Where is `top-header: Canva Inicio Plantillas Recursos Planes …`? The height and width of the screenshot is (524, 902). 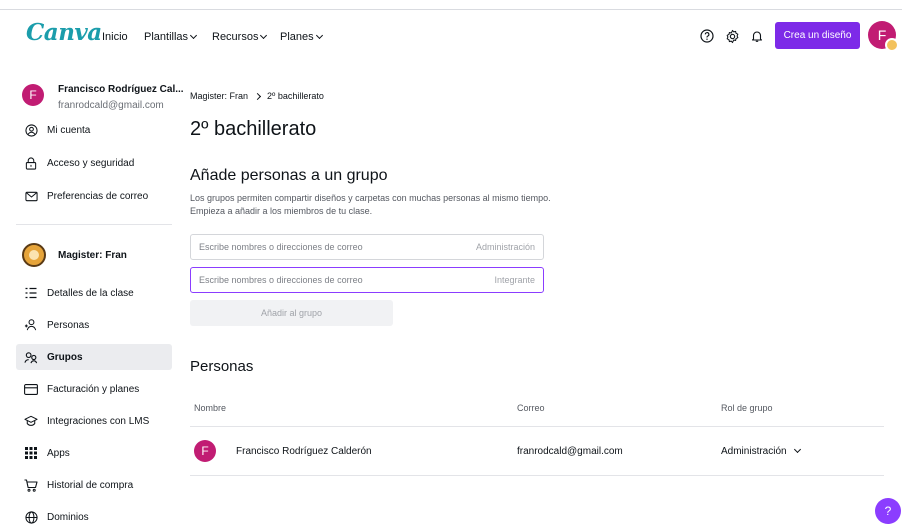 top-header: Canva Inicio Plantillas Recursos Planes … is located at coordinates (451, 39).